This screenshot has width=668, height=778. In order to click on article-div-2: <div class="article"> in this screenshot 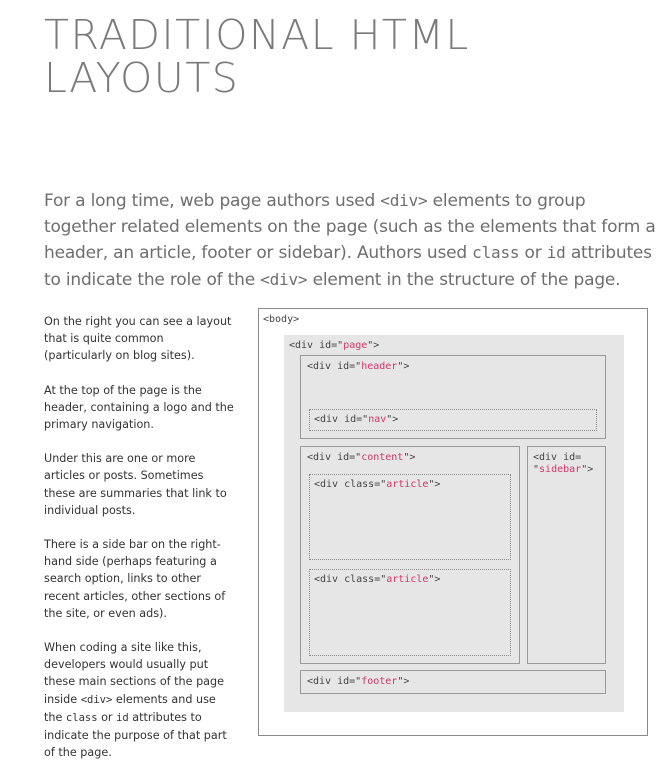, I will do `click(410, 612)`.